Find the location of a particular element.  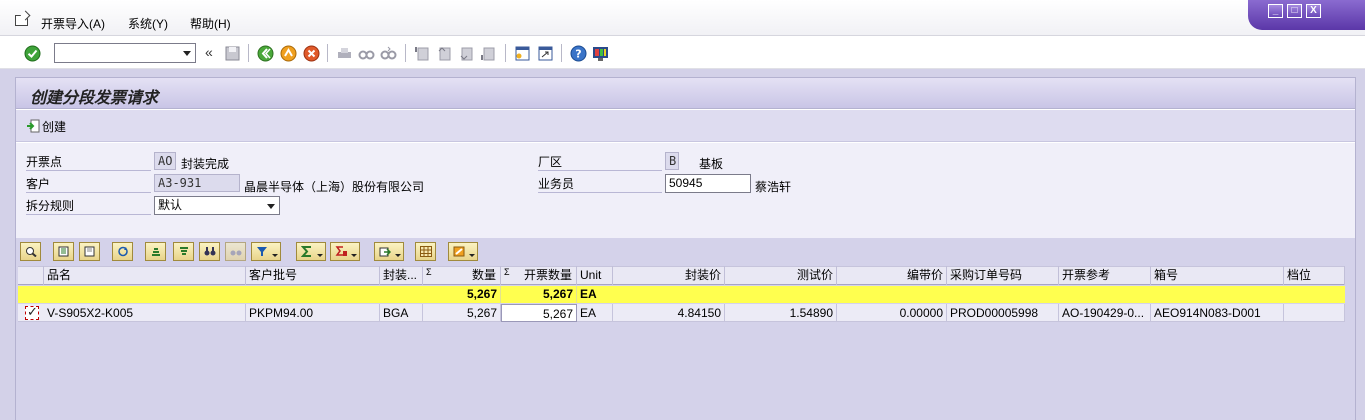

find-icon is located at coordinates (366, 53).